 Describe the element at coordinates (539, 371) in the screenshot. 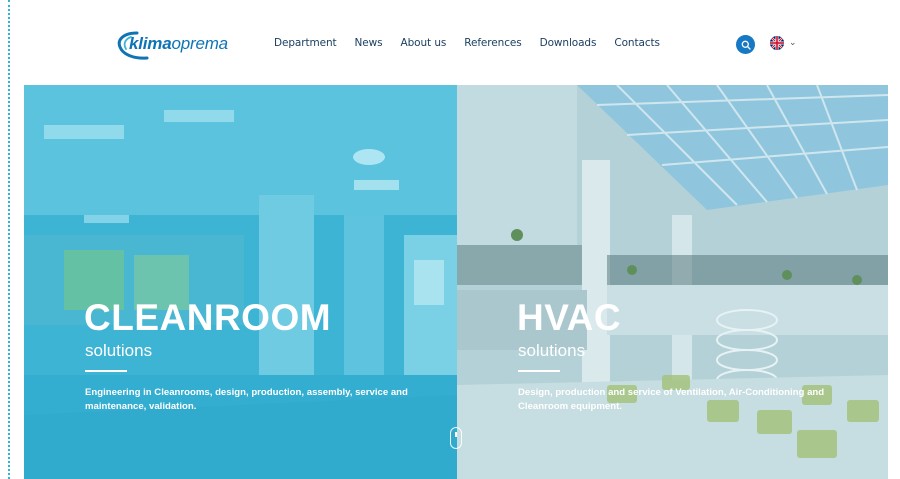

I see `hvac-divider` at that location.